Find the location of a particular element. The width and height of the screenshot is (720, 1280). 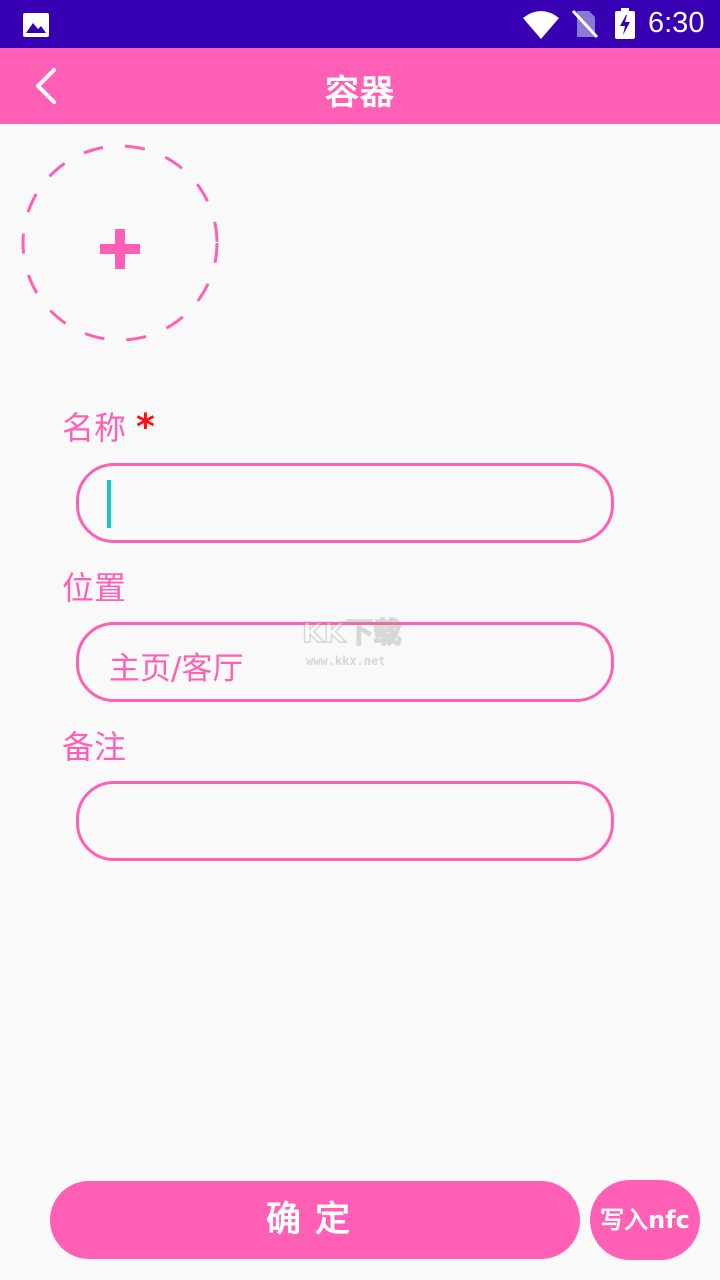

name-label: 名称 * is located at coordinates (108, 426).